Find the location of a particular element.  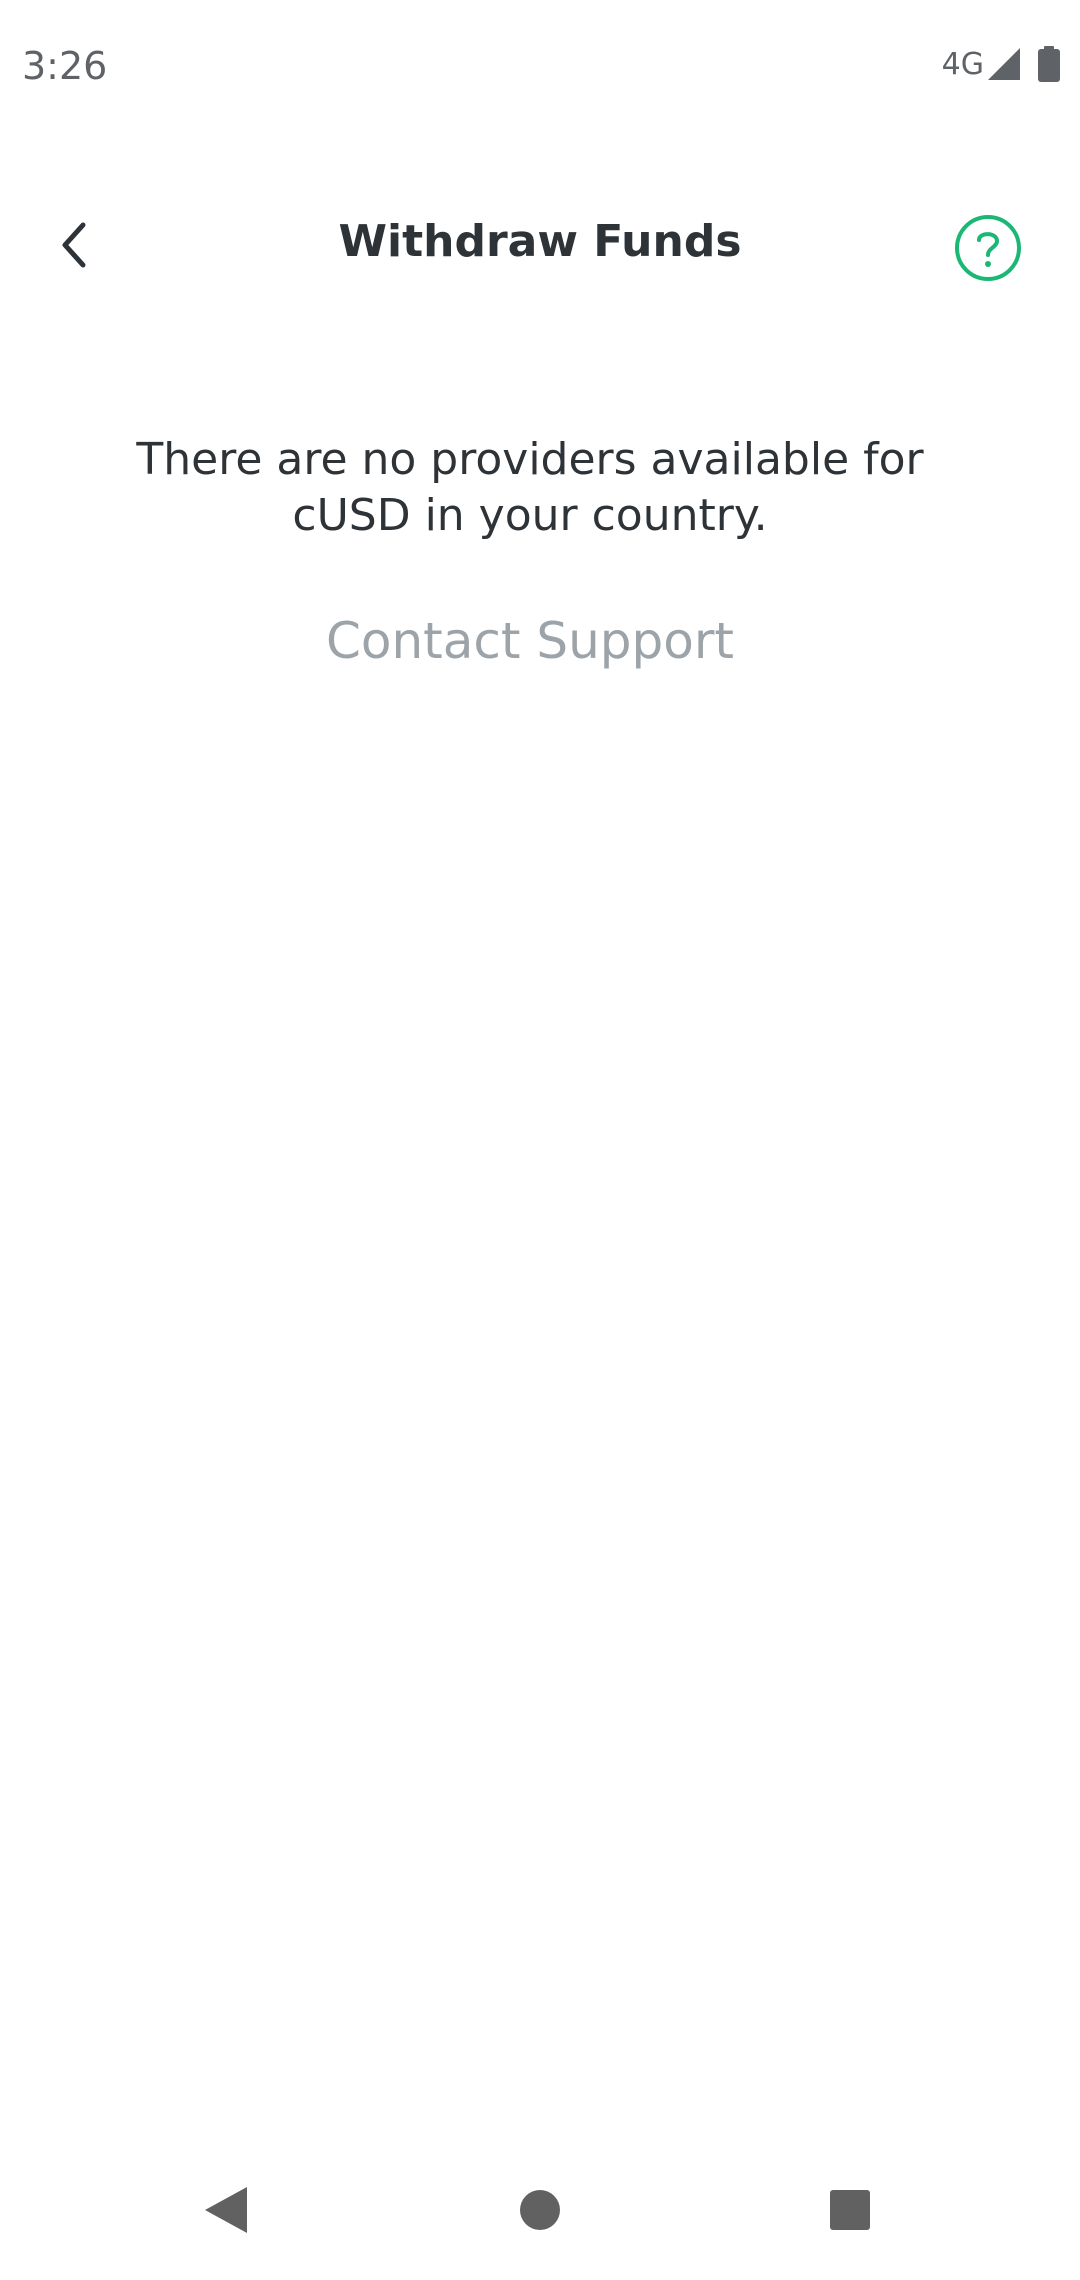

nav-back-icon is located at coordinates (226, 2210).